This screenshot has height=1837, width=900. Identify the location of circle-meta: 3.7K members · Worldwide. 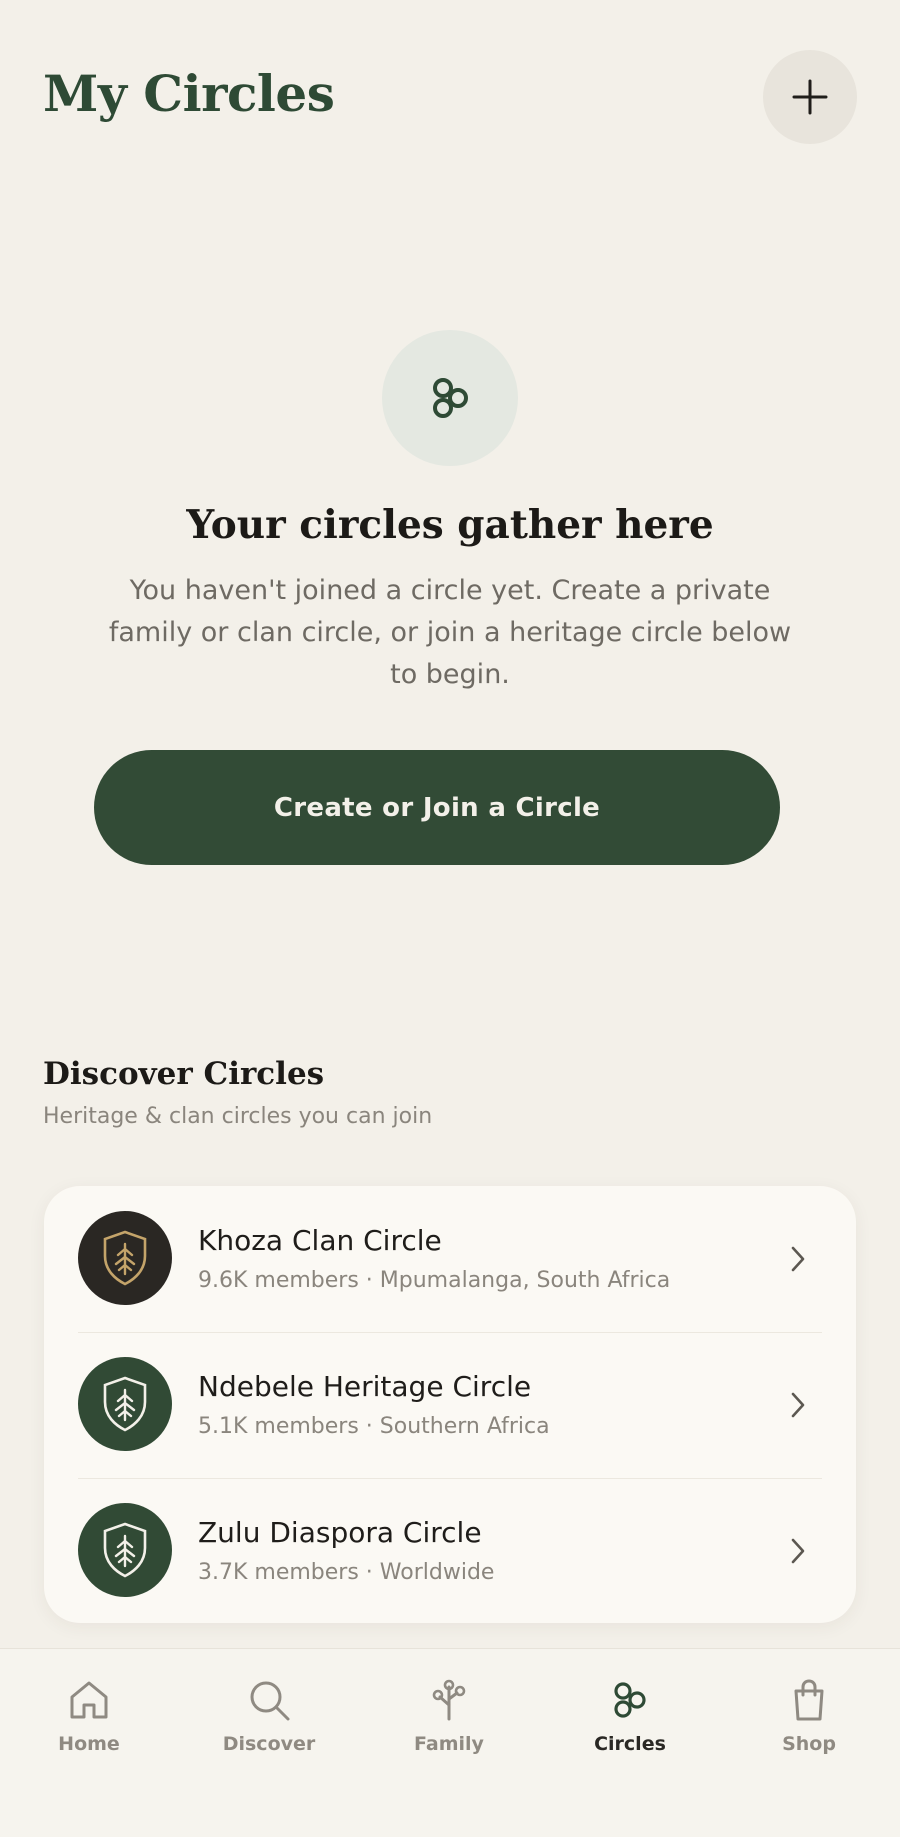
(346, 1572).